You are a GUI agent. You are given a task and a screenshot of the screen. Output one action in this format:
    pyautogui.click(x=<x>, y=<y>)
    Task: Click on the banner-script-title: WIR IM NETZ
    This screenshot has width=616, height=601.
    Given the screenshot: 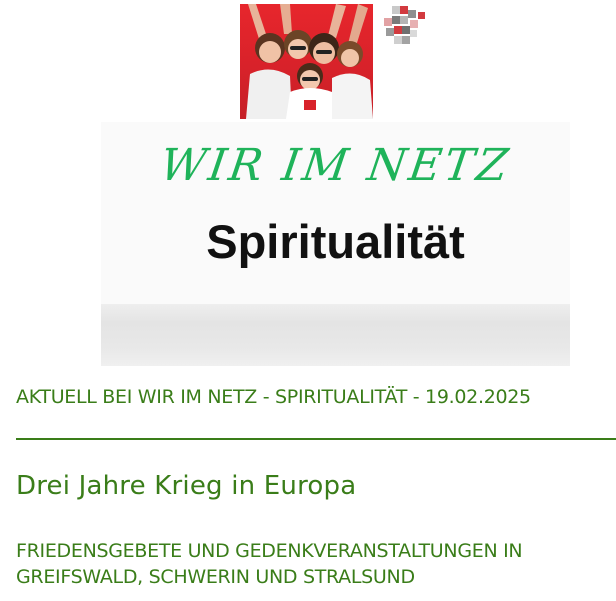 What is the action you would take?
    pyautogui.click(x=335, y=165)
    